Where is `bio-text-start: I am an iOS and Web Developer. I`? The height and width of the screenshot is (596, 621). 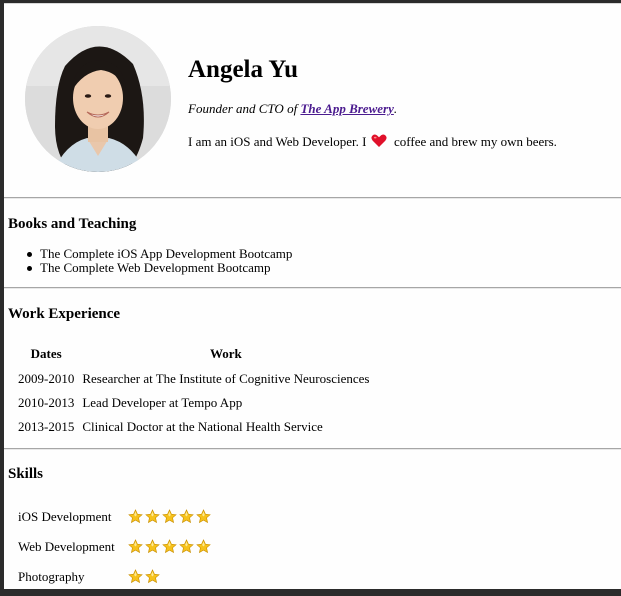
bio-text-start: I am an iOS and Web Developer. I is located at coordinates (277, 141).